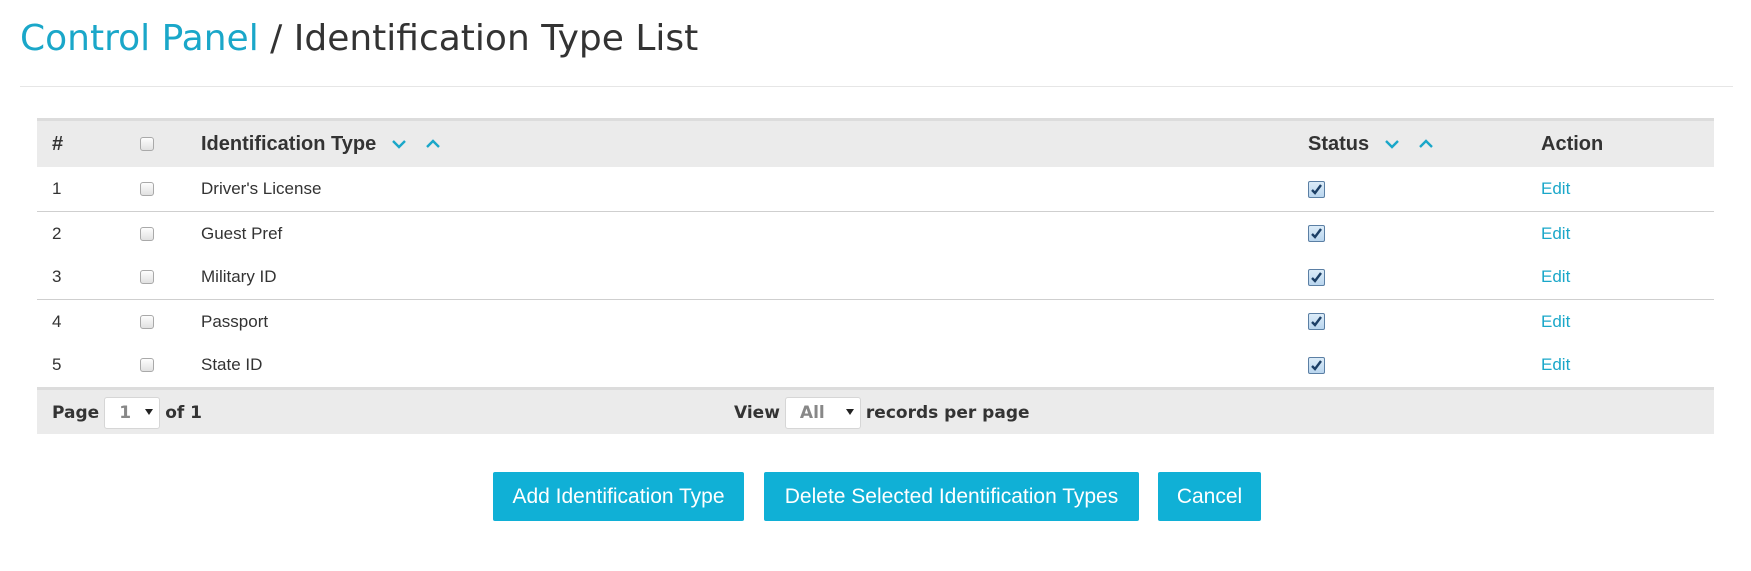  Describe the element at coordinates (1209, 496) in the screenshot. I see `cancel-button: Cancel` at that location.